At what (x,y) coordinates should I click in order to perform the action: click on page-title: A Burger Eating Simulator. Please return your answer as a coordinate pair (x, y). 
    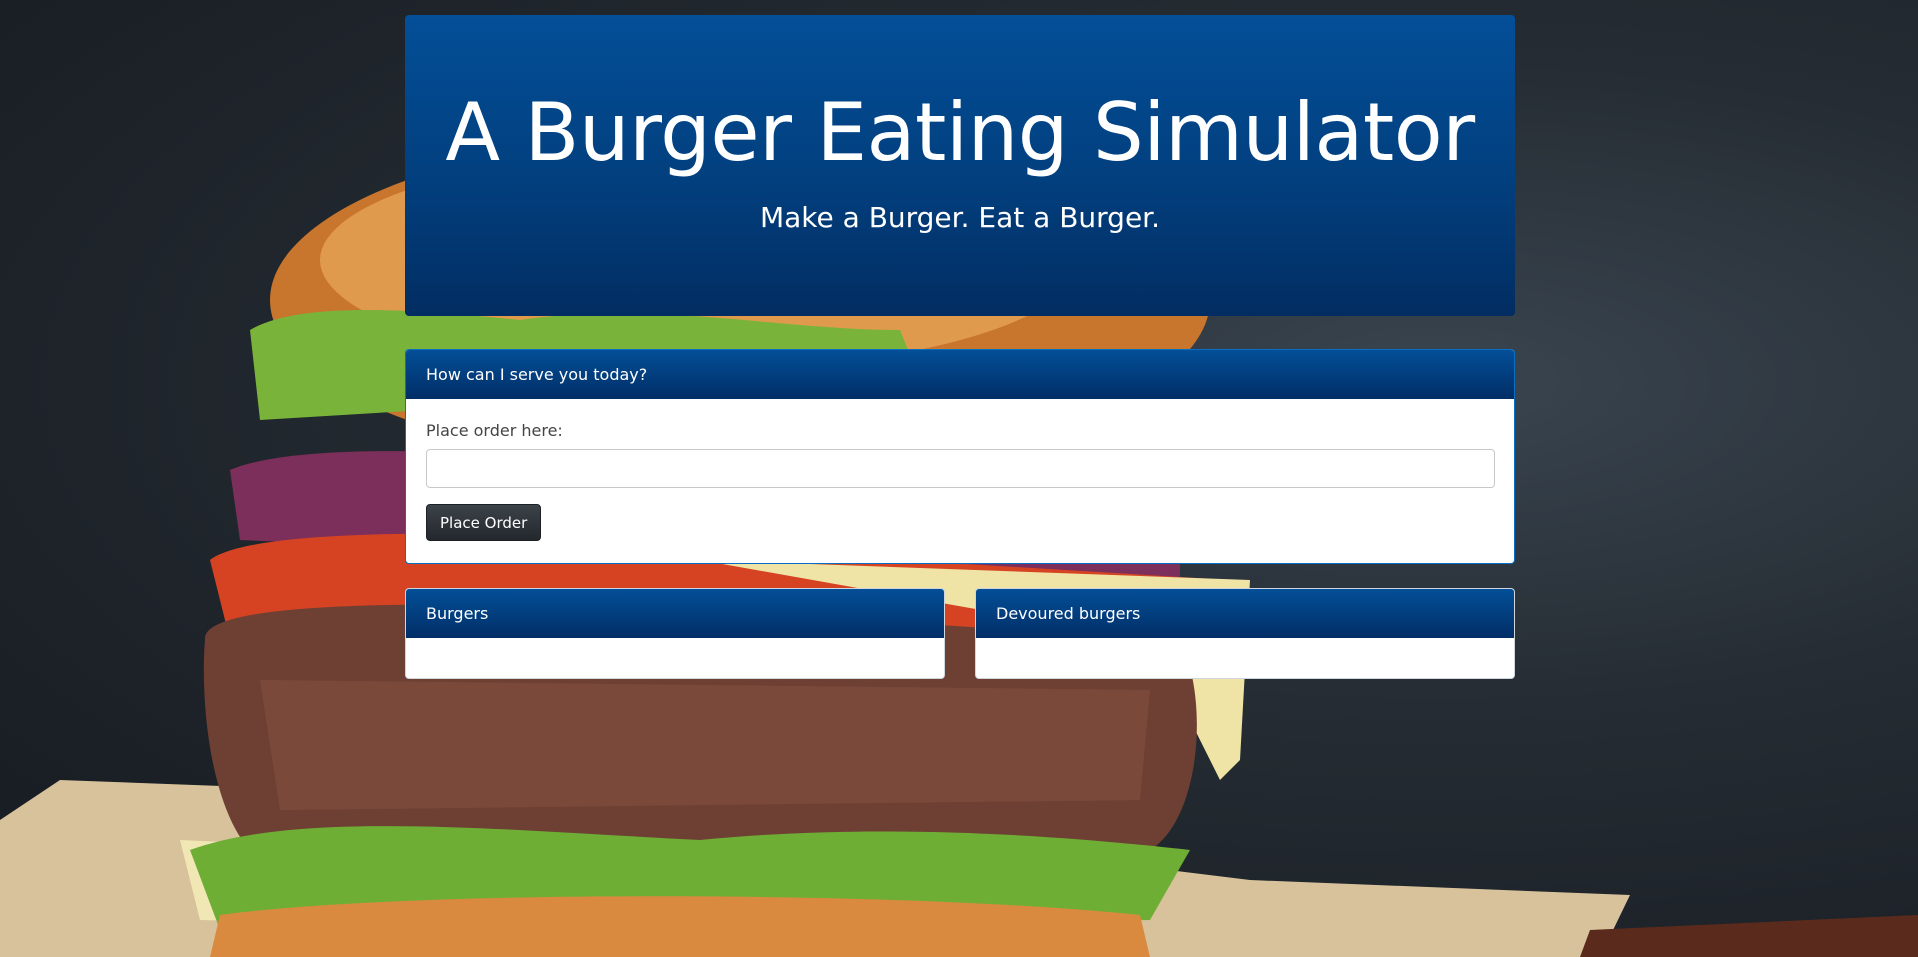
    Looking at the image, I should click on (960, 132).